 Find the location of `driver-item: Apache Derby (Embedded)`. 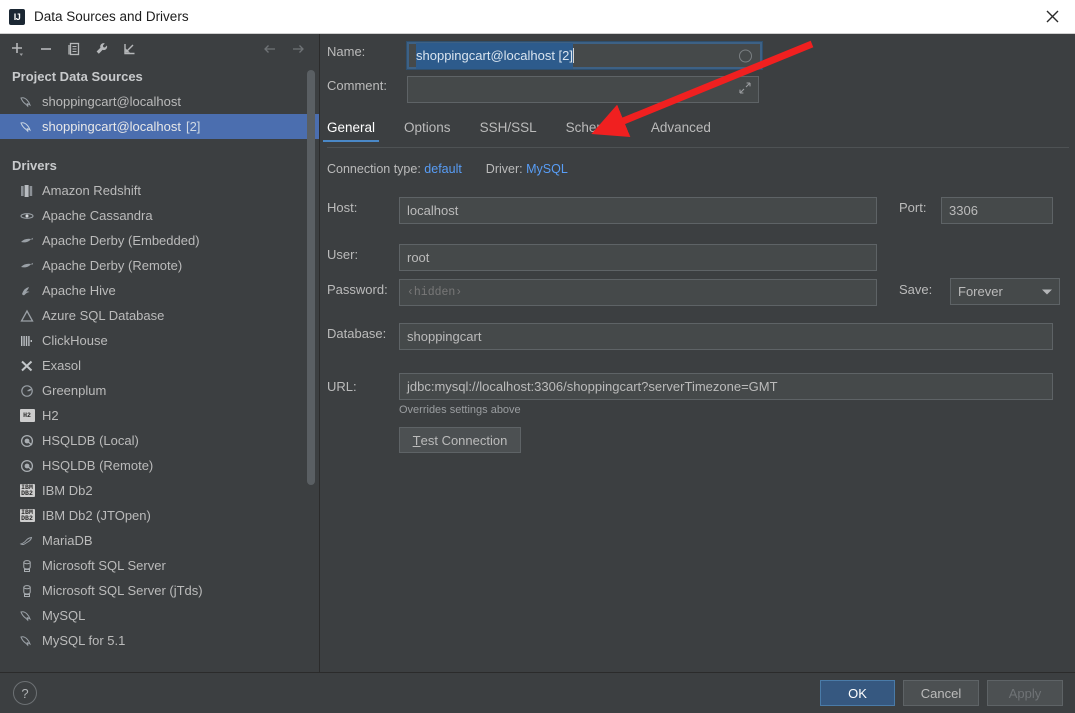

driver-item: Apache Derby (Embedded) is located at coordinates (159, 240).